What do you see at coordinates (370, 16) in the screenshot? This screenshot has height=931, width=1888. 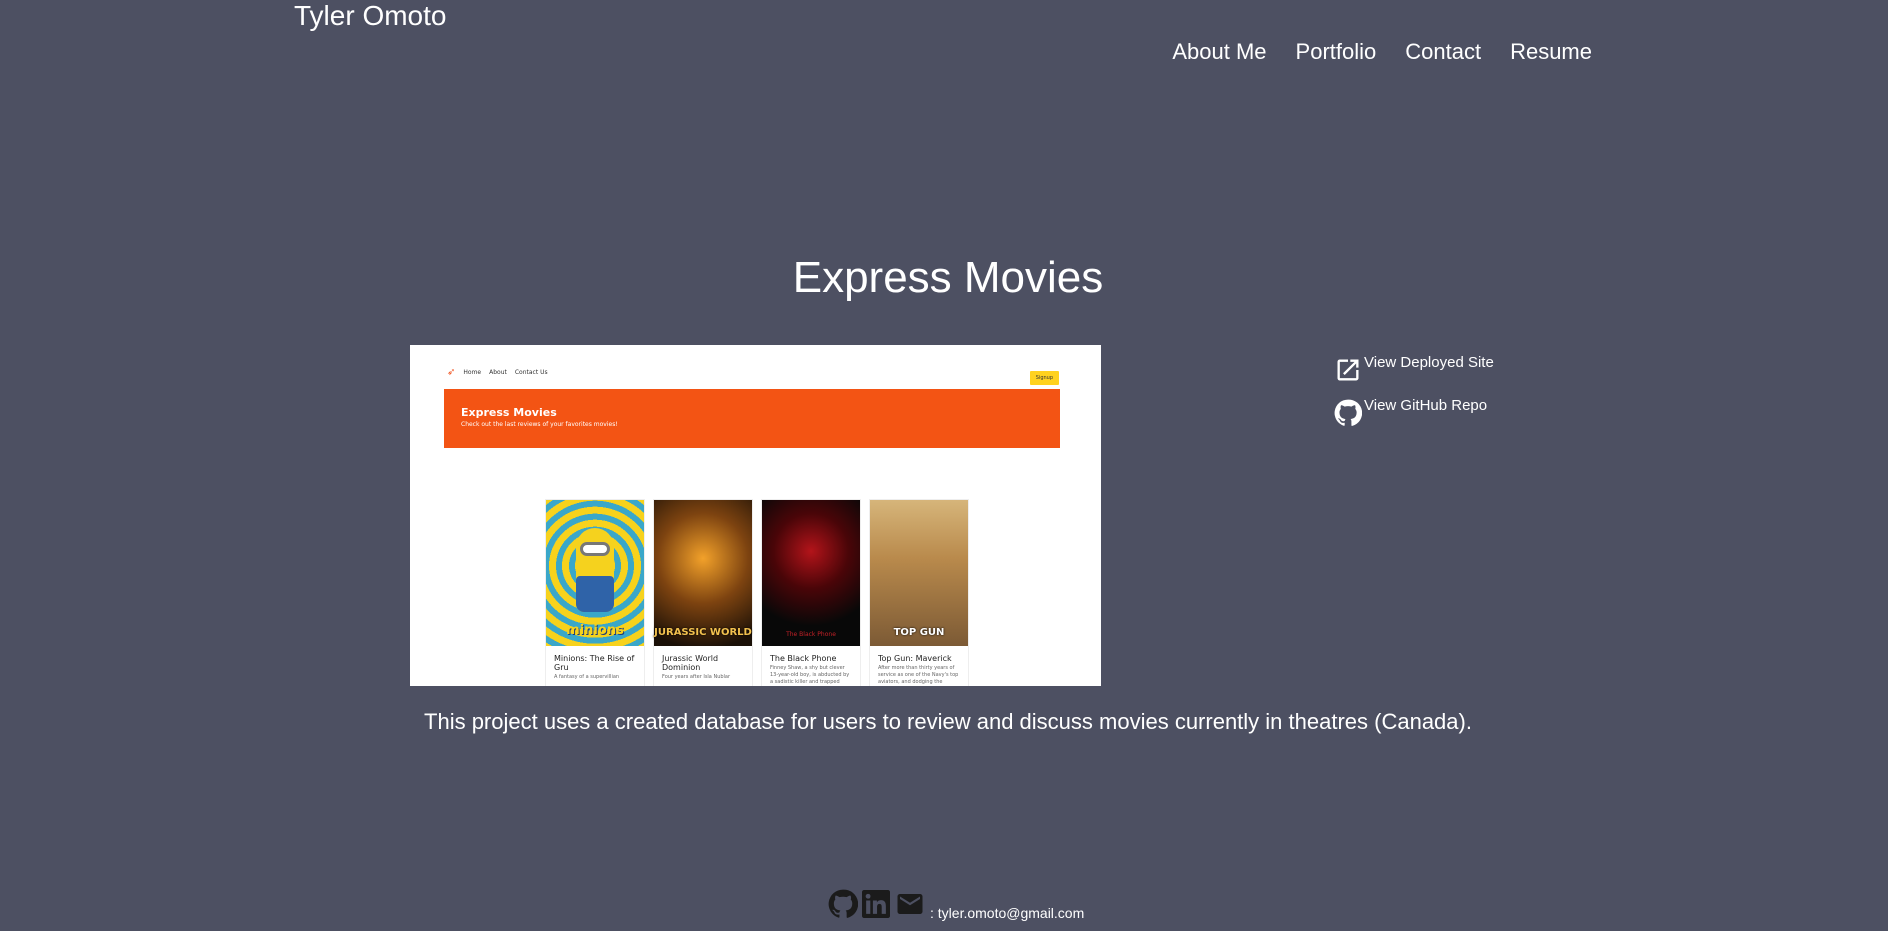 I see `site-brand: Tyler Omoto` at bounding box center [370, 16].